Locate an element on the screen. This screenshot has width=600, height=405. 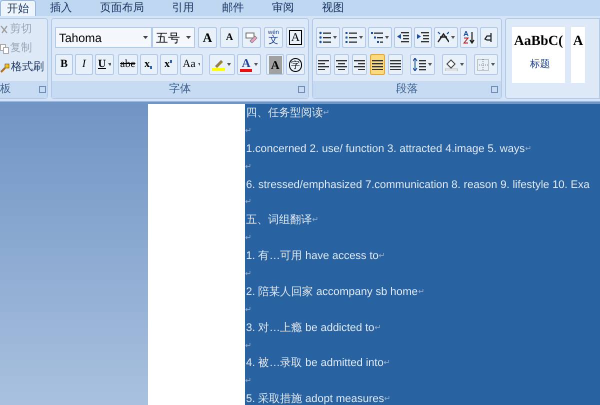
align-justify-button is located at coordinates (377, 64).